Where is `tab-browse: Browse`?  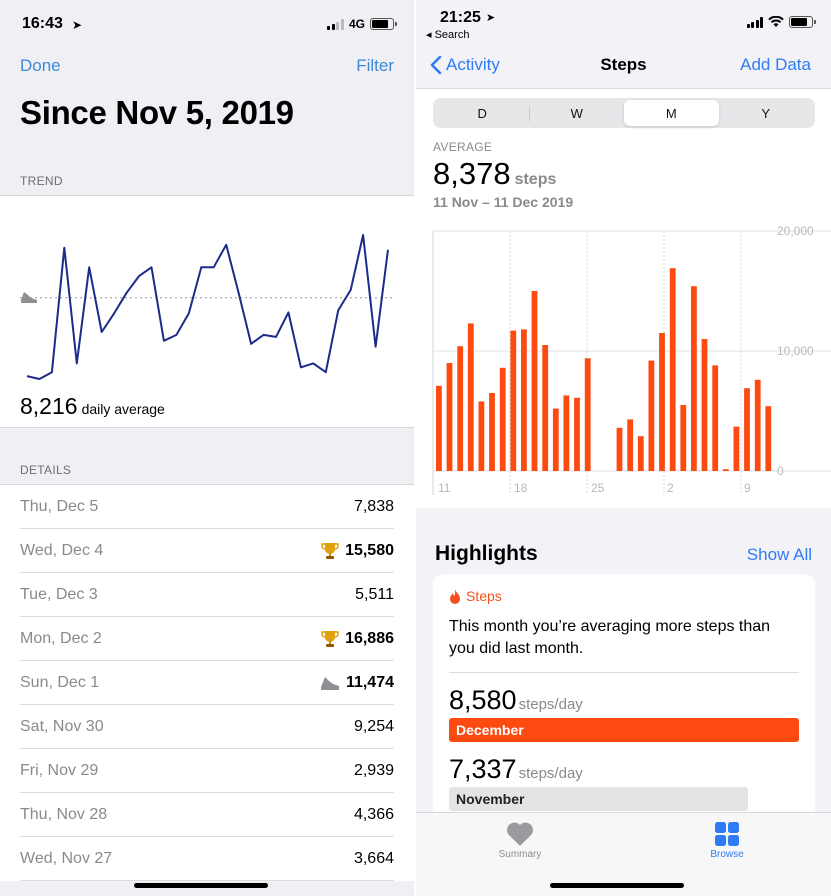 tab-browse: Browse is located at coordinates (727, 840).